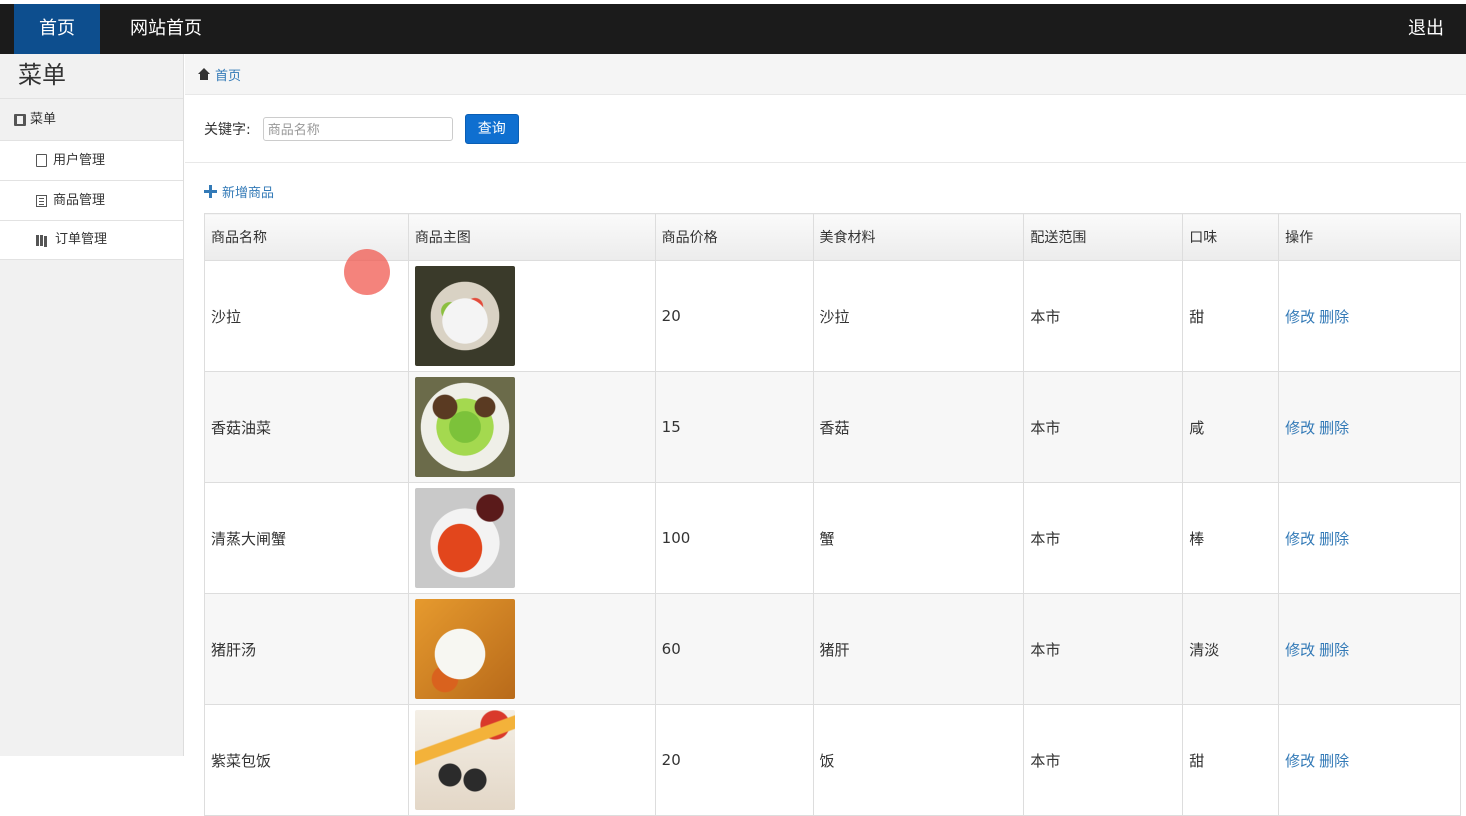  I want to click on sidebar-group-label: 菜单, so click(43, 119).